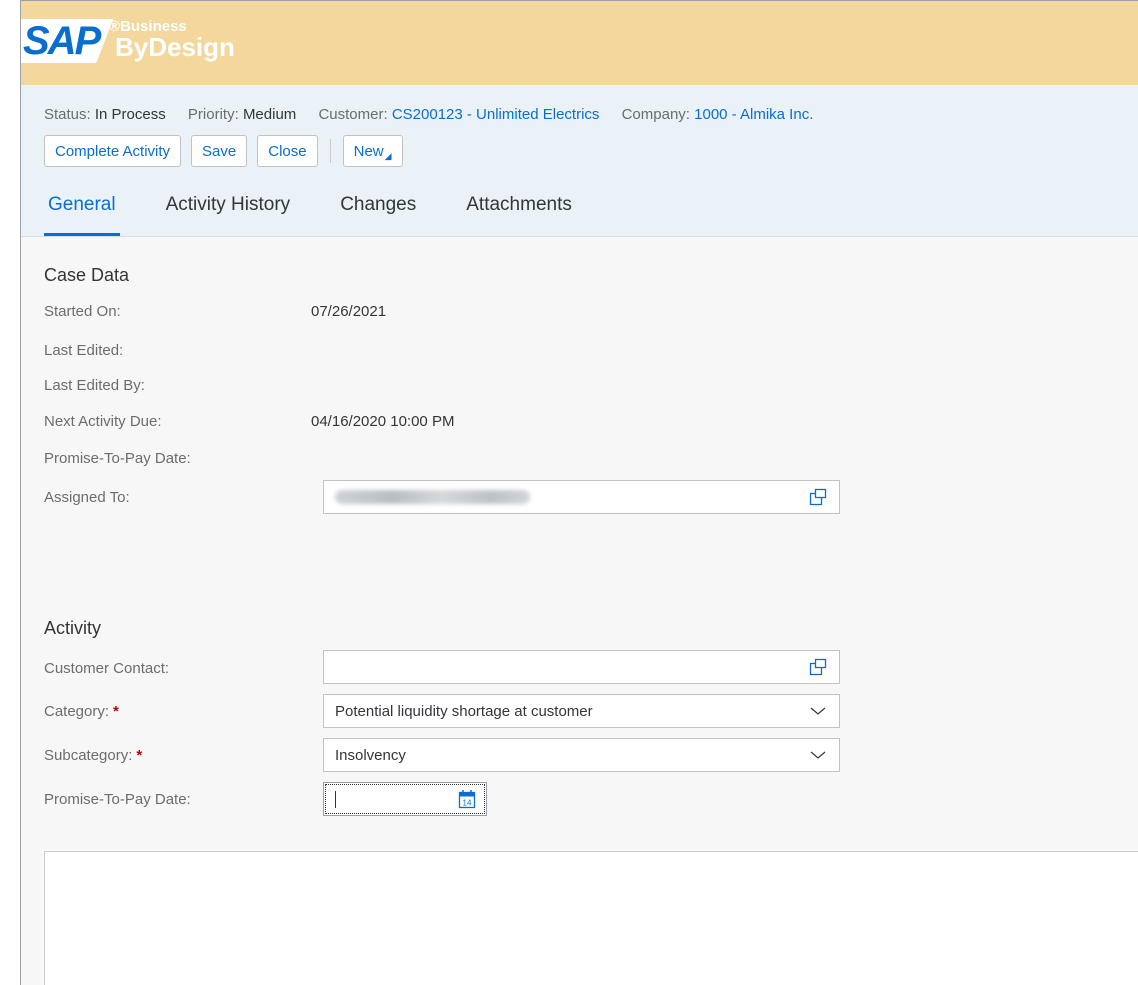  I want to click on close-button: Close, so click(287, 151).